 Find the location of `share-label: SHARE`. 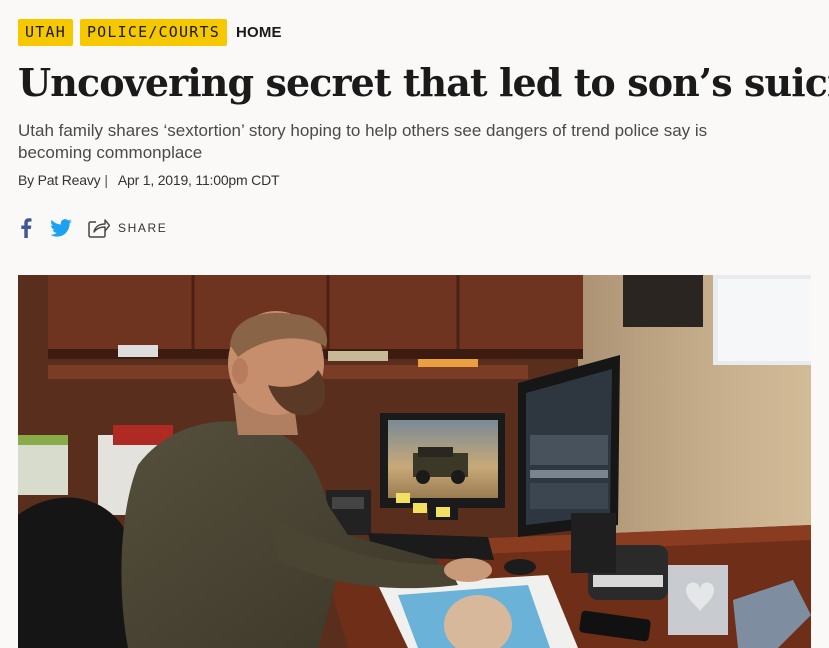

share-label: SHARE is located at coordinates (142, 228).